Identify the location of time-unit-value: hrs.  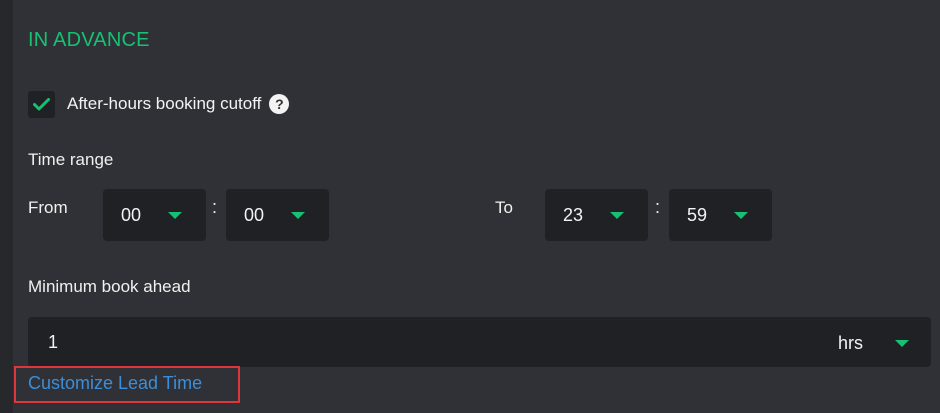
(851, 343).